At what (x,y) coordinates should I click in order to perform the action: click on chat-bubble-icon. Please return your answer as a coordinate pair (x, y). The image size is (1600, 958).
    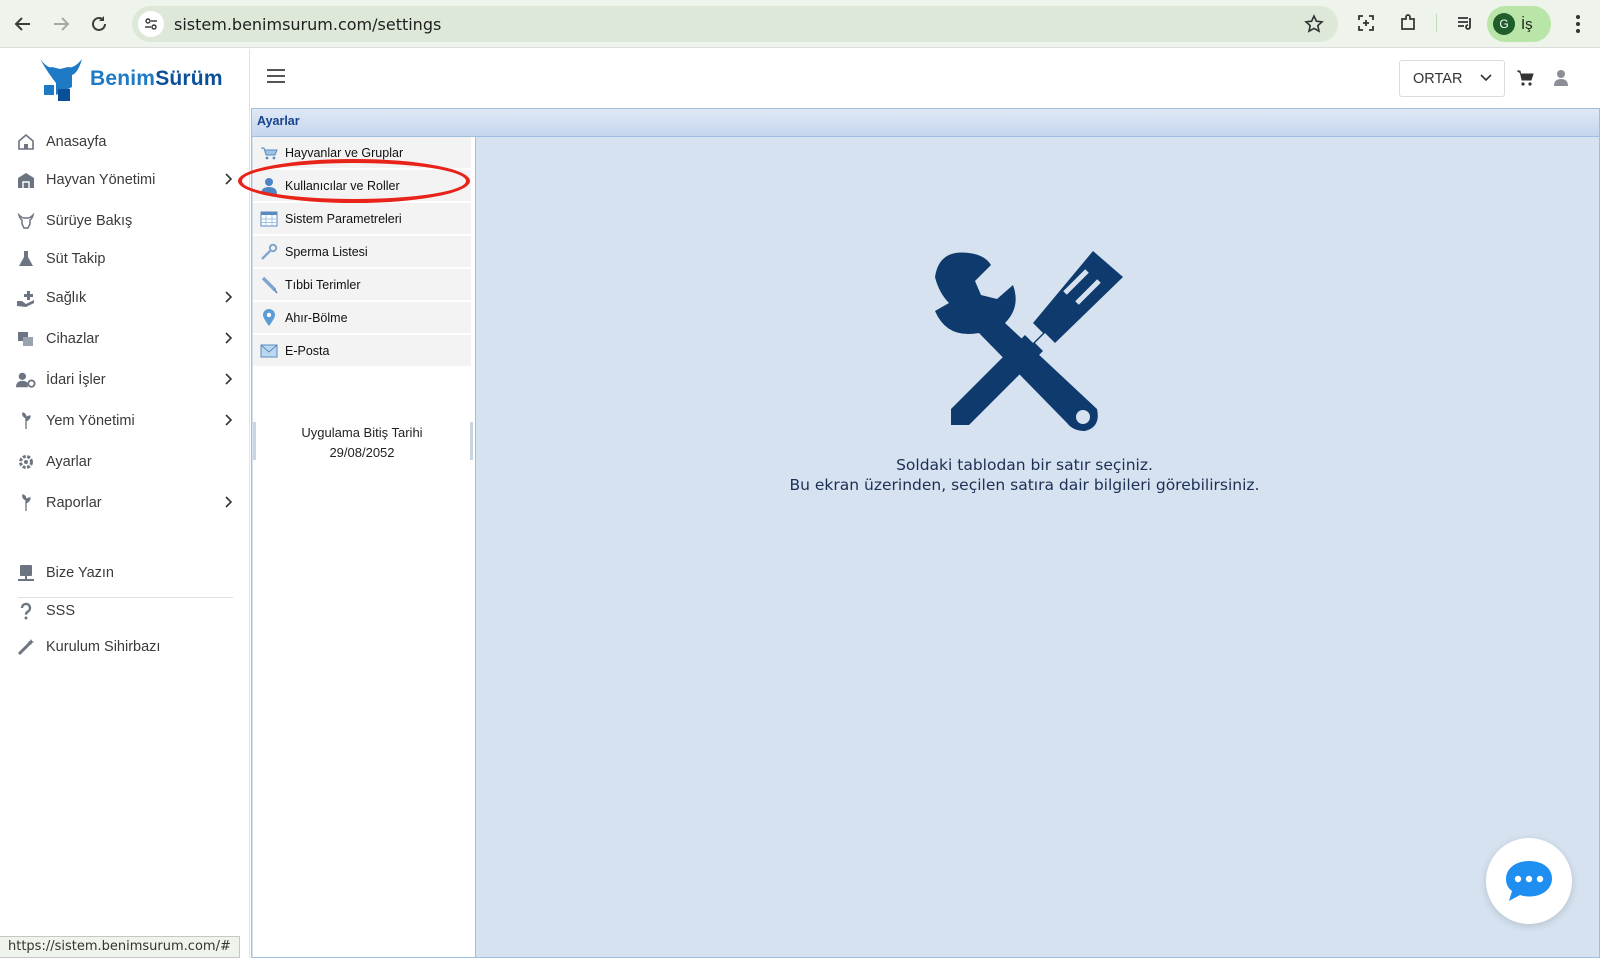
    Looking at the image, I should click on (1529, 881).